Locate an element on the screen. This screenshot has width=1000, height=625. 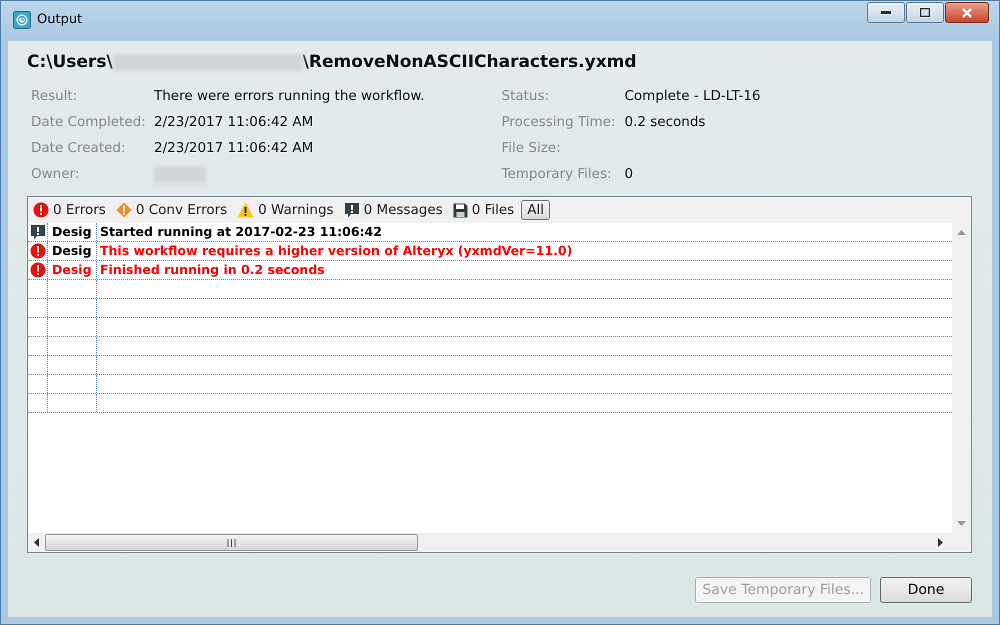
field-value: 0.2 seconds is located at coordinates (665, 122).